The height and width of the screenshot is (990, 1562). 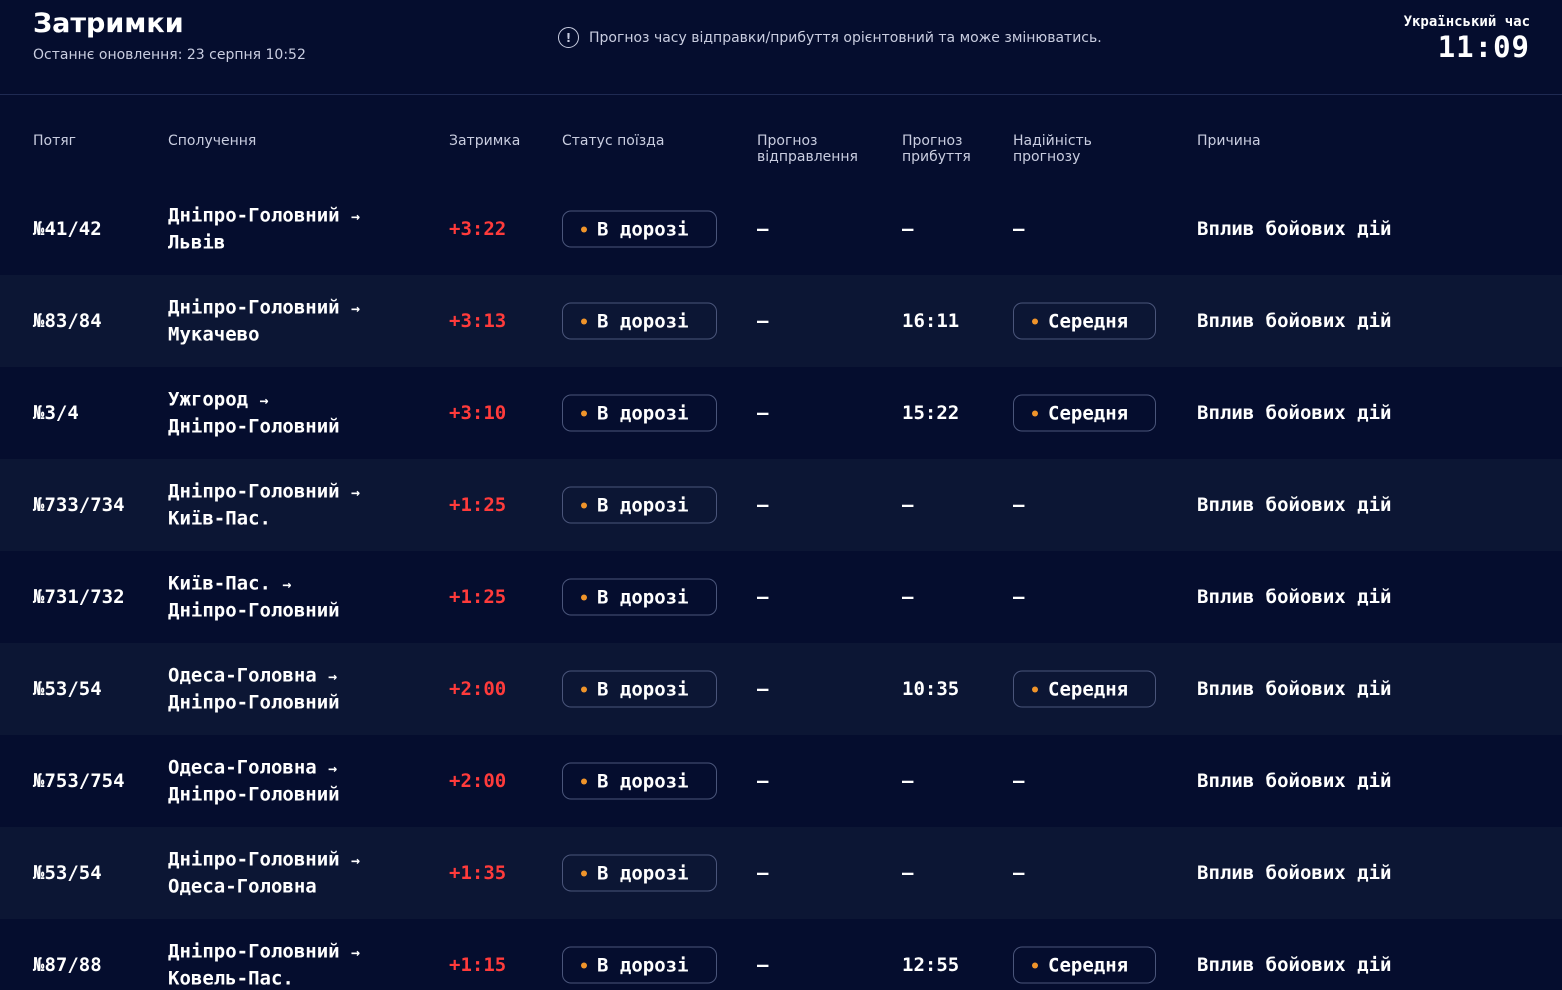 I want to click on train-number: №731/732, so click(x=79, y=597).